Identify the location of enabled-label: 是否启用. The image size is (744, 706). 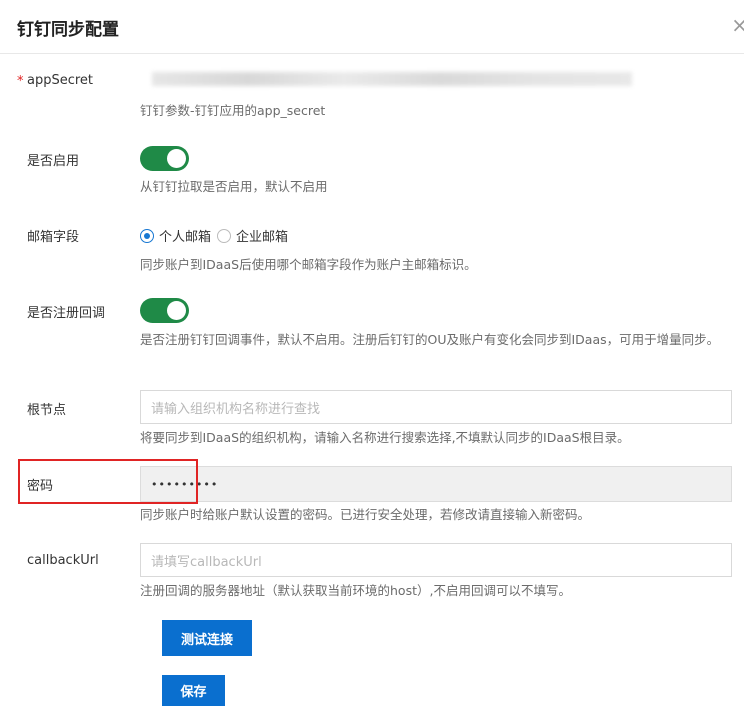
(53, 161).